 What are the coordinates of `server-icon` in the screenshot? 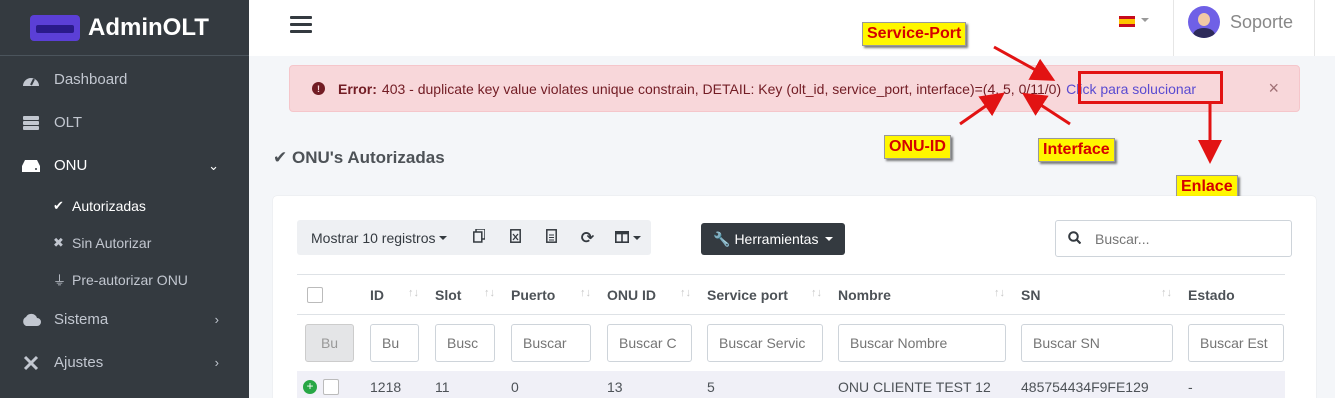 It's located at (31, 123).